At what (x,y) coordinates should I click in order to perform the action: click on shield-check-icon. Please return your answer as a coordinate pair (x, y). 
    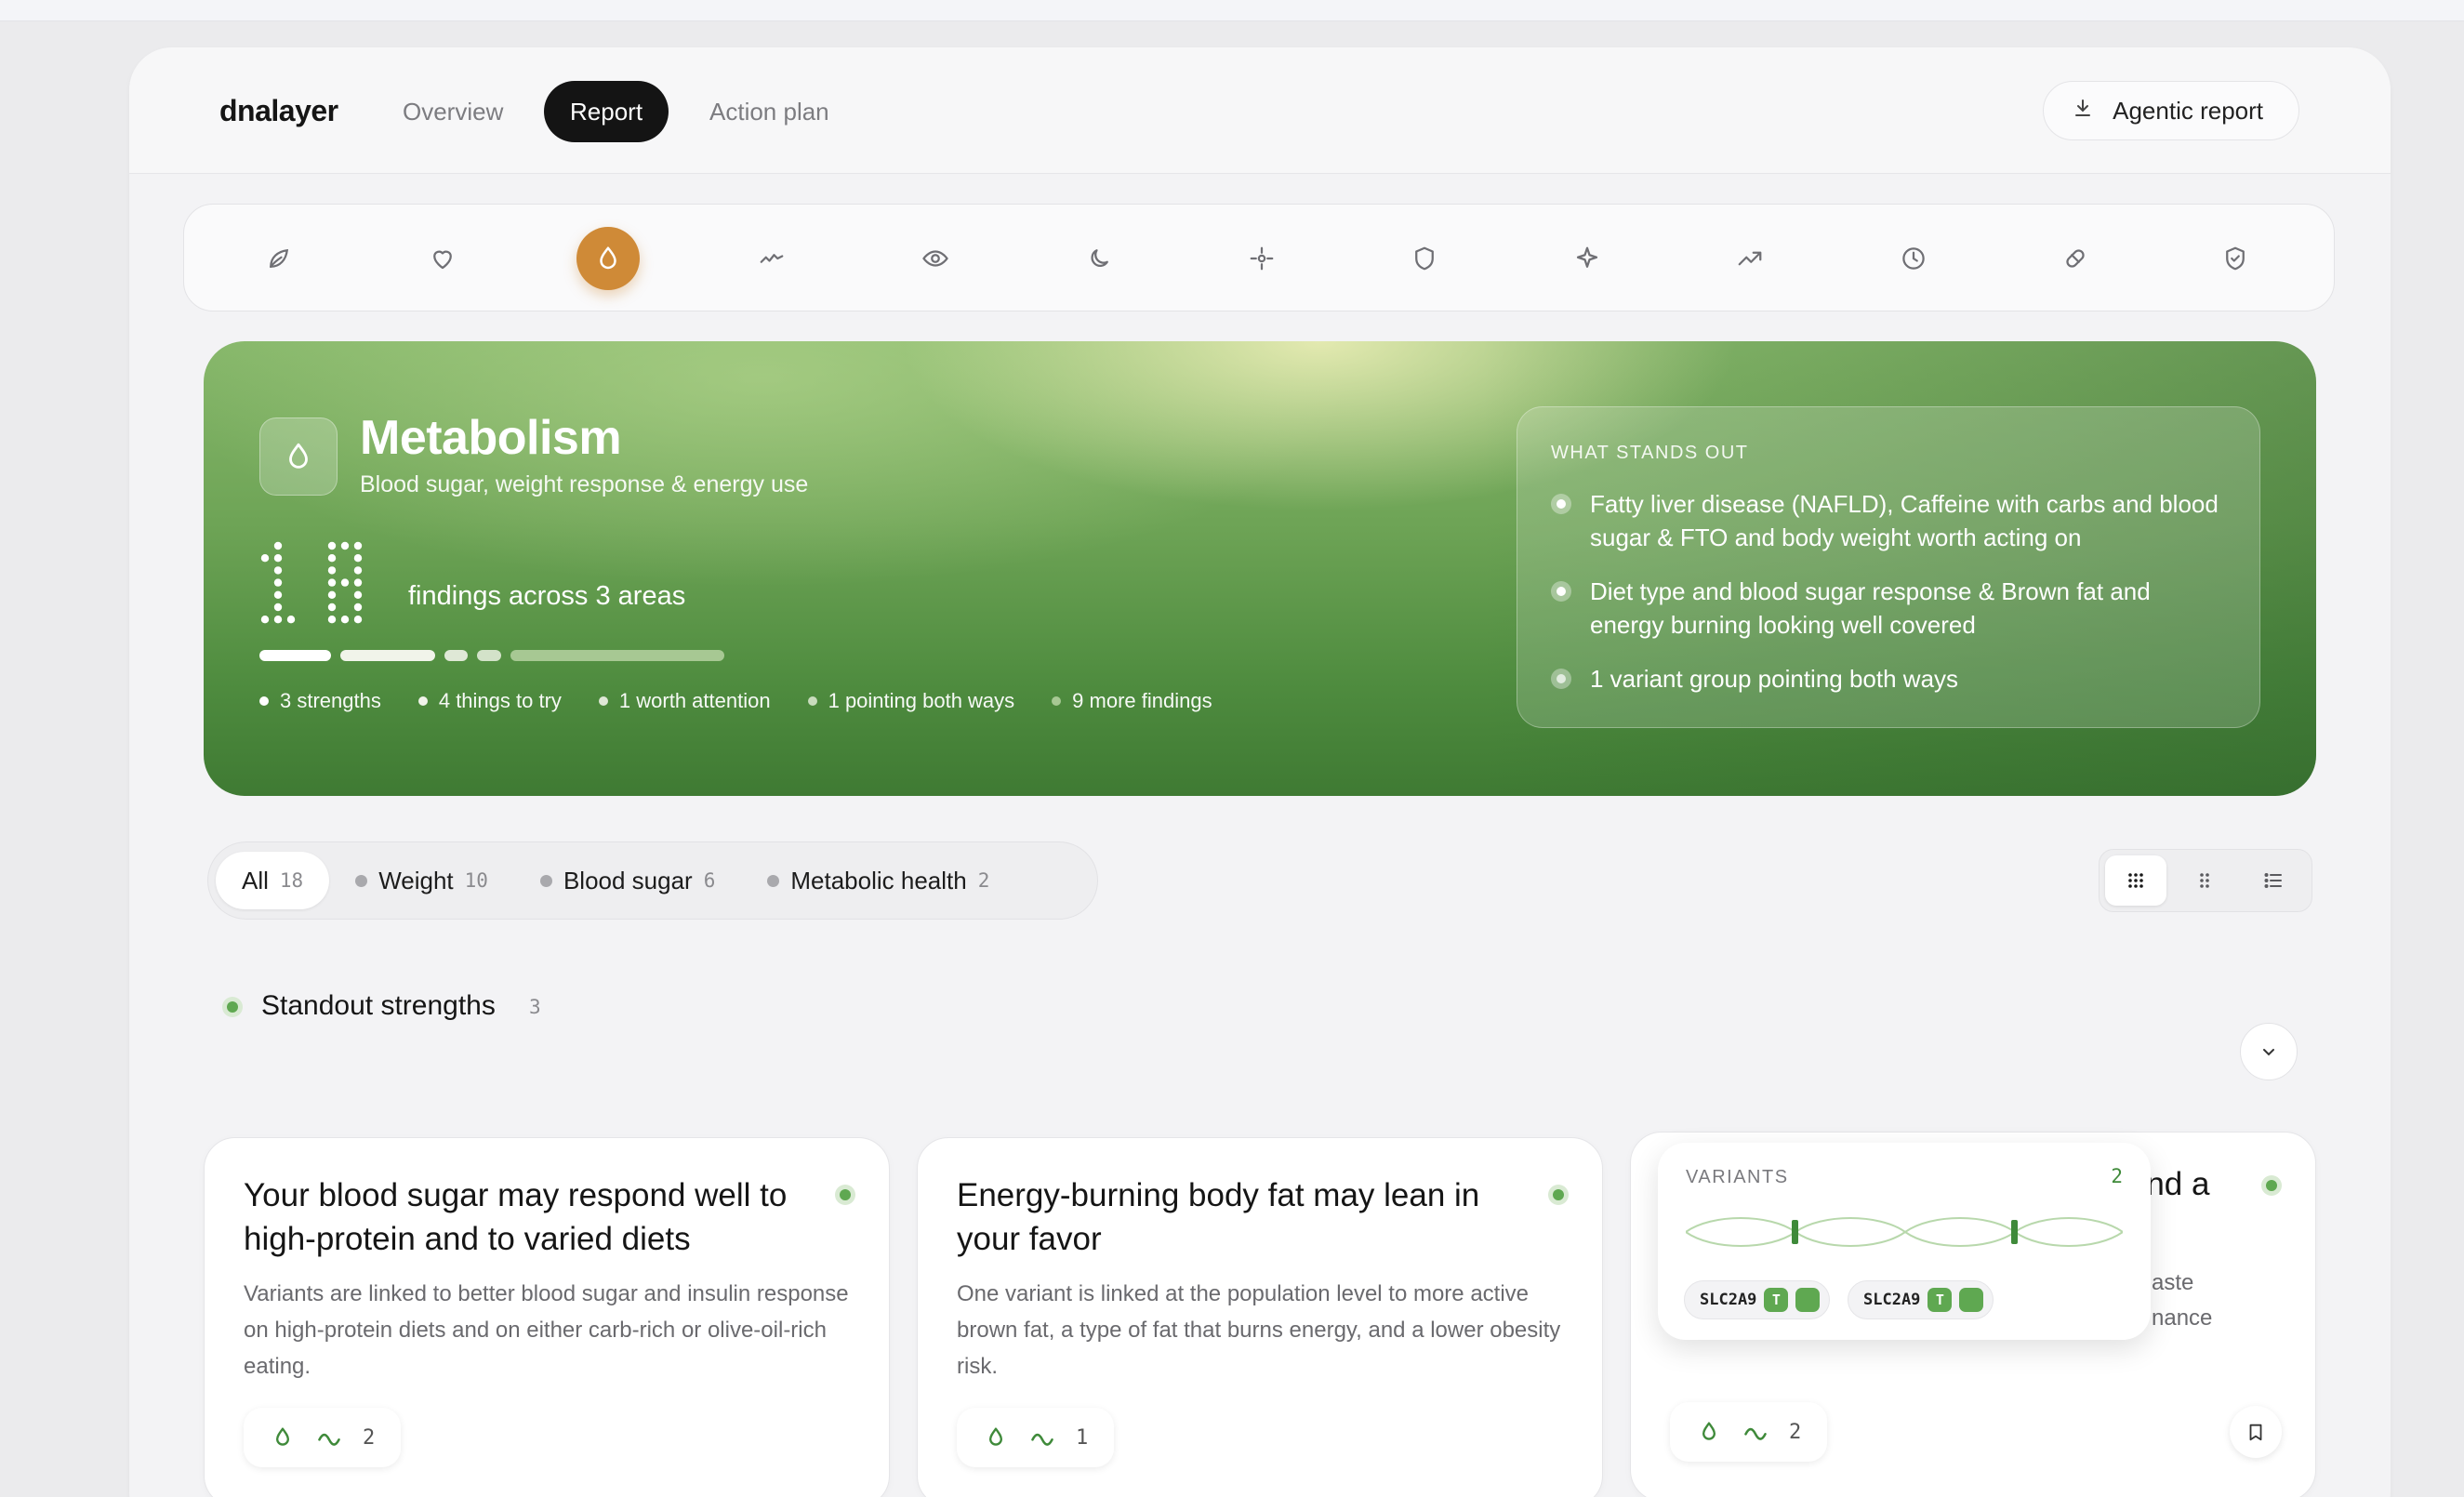
    Looking at the image, I should click on (2235, 258).